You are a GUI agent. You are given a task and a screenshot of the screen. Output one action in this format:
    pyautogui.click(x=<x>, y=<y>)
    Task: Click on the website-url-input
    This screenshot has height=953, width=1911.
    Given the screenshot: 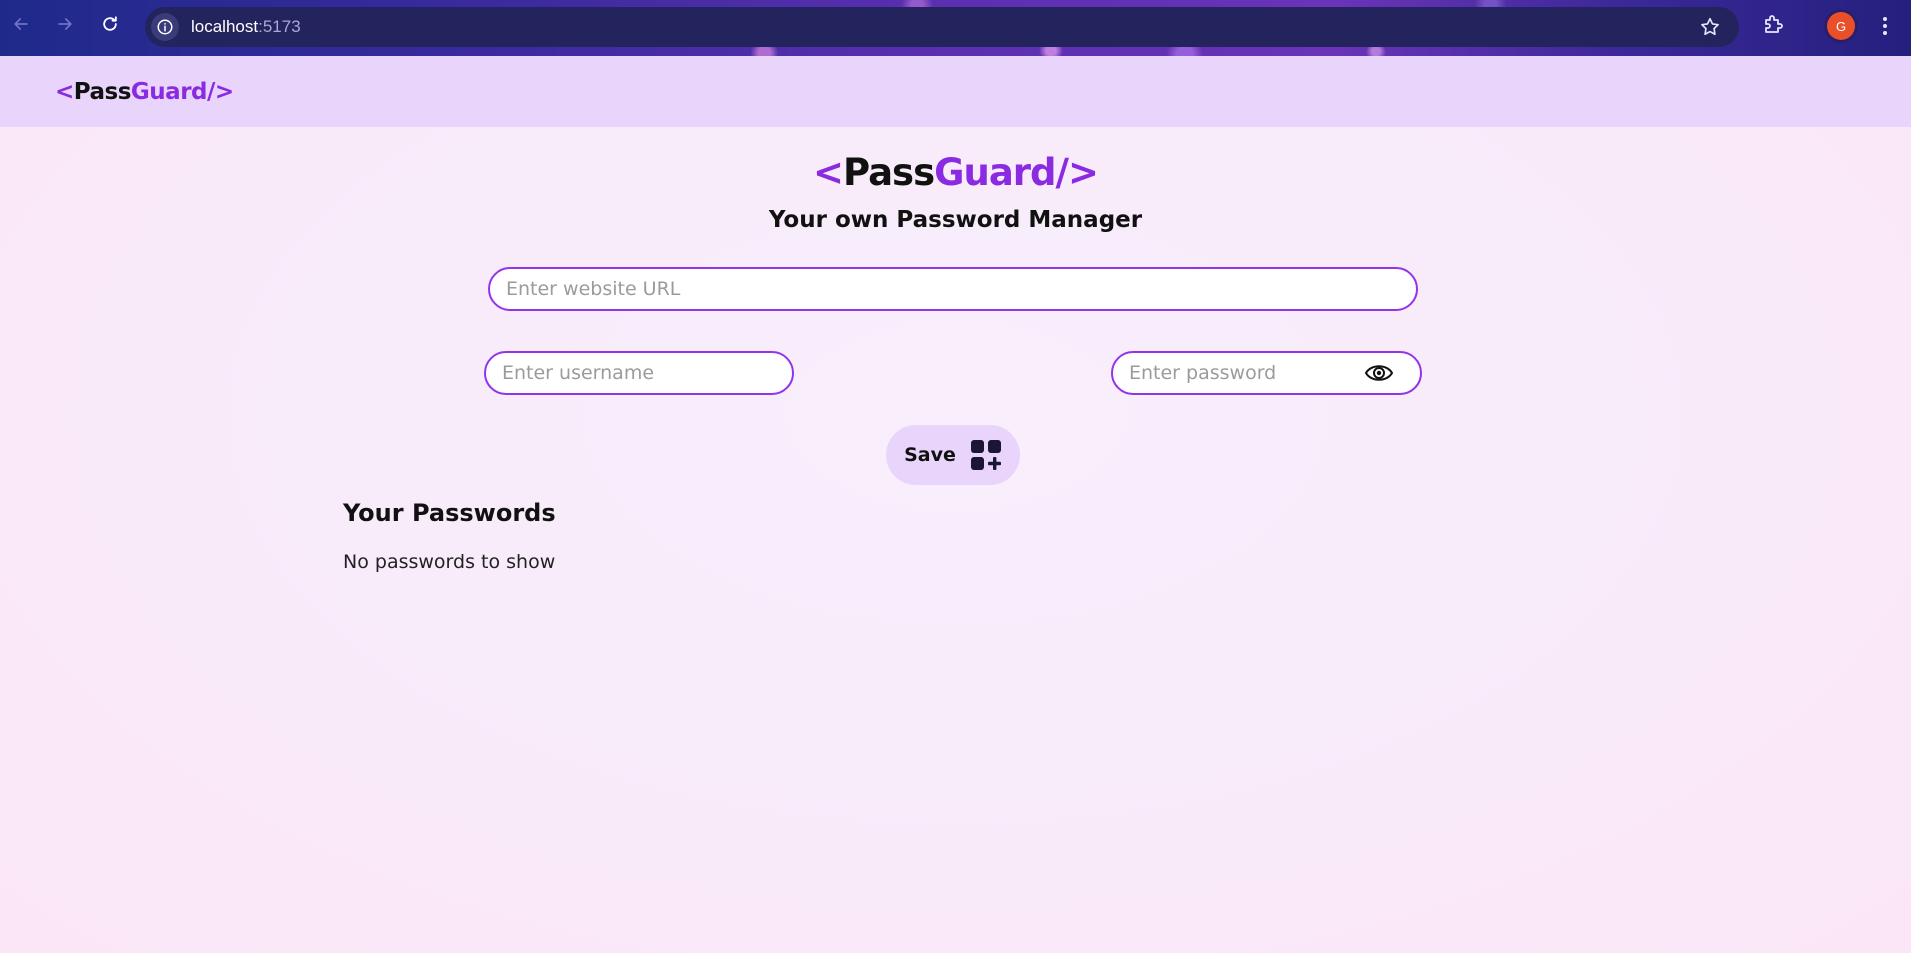 What is the action you would take?
    pyautogui.click(x=953, y=289)
    